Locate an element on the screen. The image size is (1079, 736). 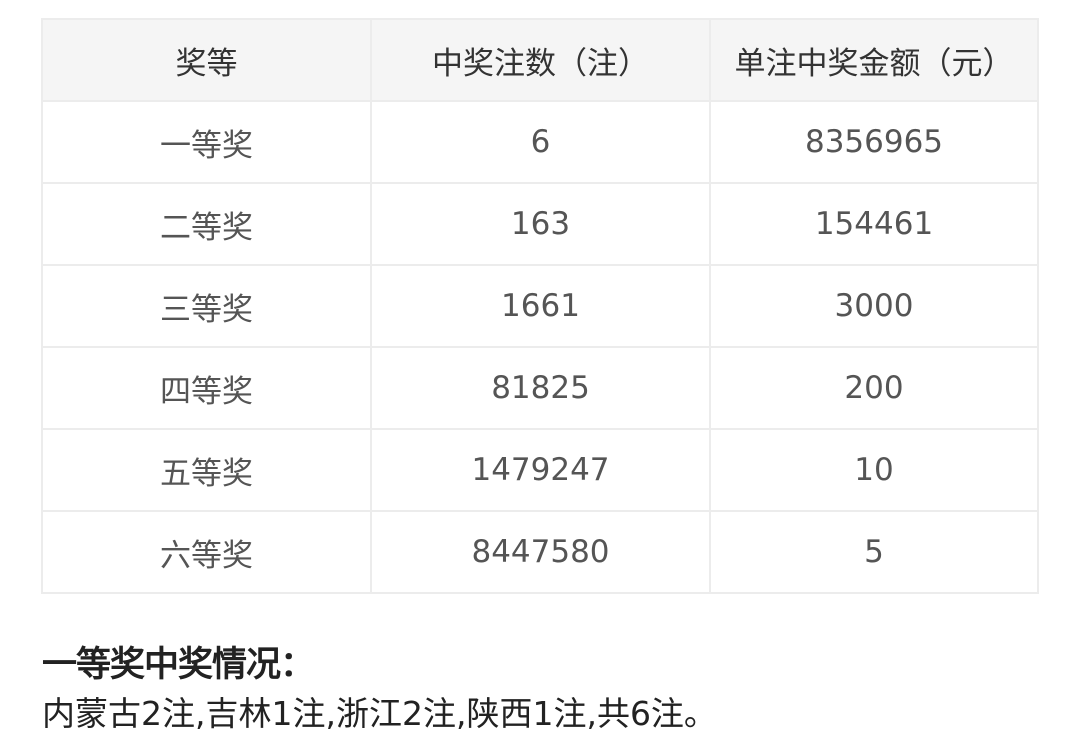
table-row: 五等奖 1479247 10 is located at coordinates (540, 470).